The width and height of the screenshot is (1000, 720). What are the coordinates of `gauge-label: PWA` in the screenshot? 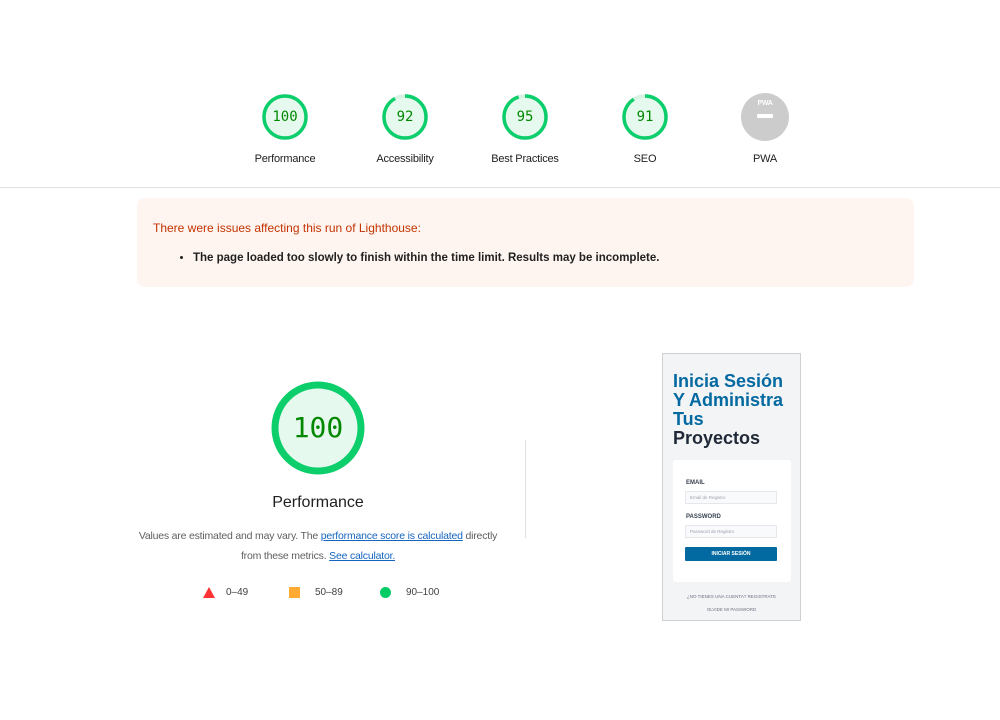 It's located at (765, 159).